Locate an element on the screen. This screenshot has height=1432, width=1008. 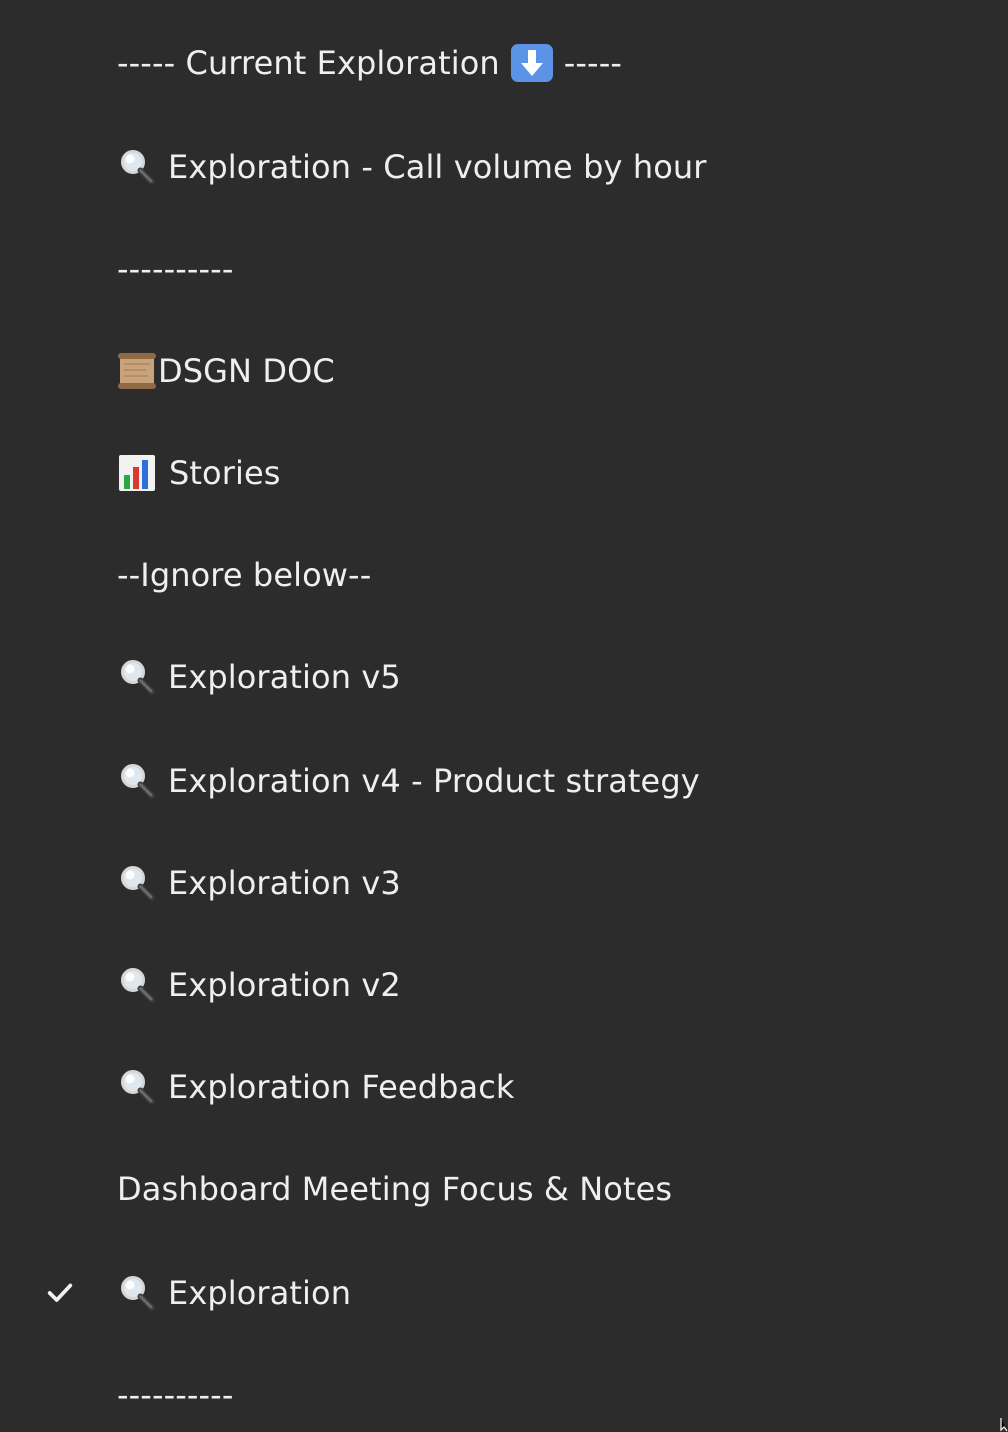
menu-item-exploration-call-volume: Exploration - Call volume by hour is located at coordinates (504, 167).